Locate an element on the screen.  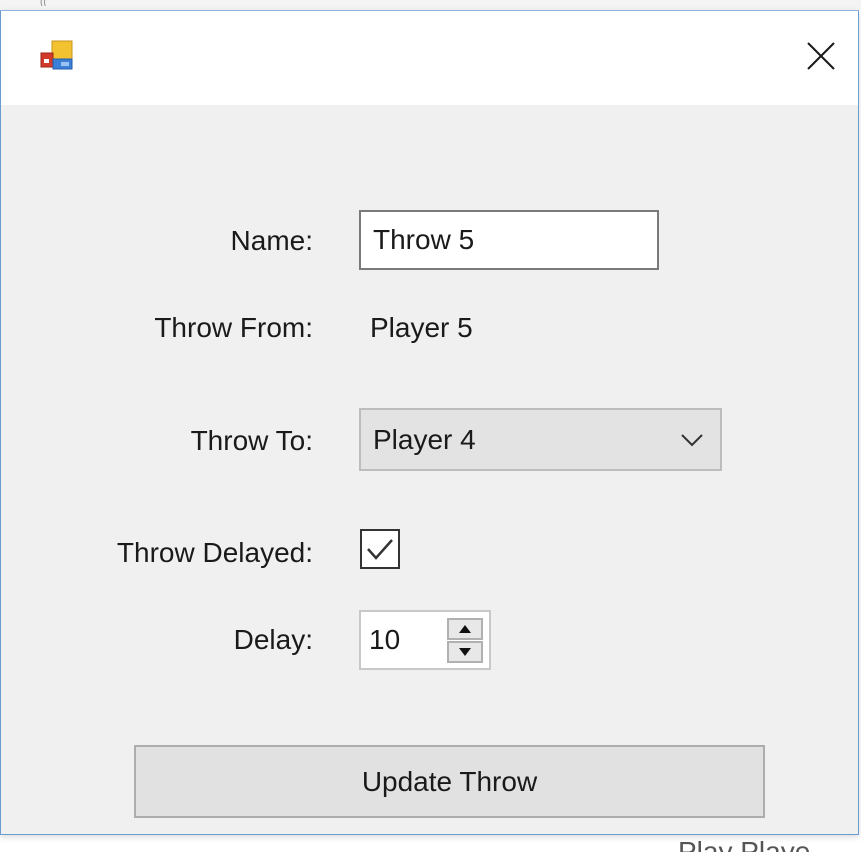
throw-to-select: Player 4 is located at coordinates (540, 439).